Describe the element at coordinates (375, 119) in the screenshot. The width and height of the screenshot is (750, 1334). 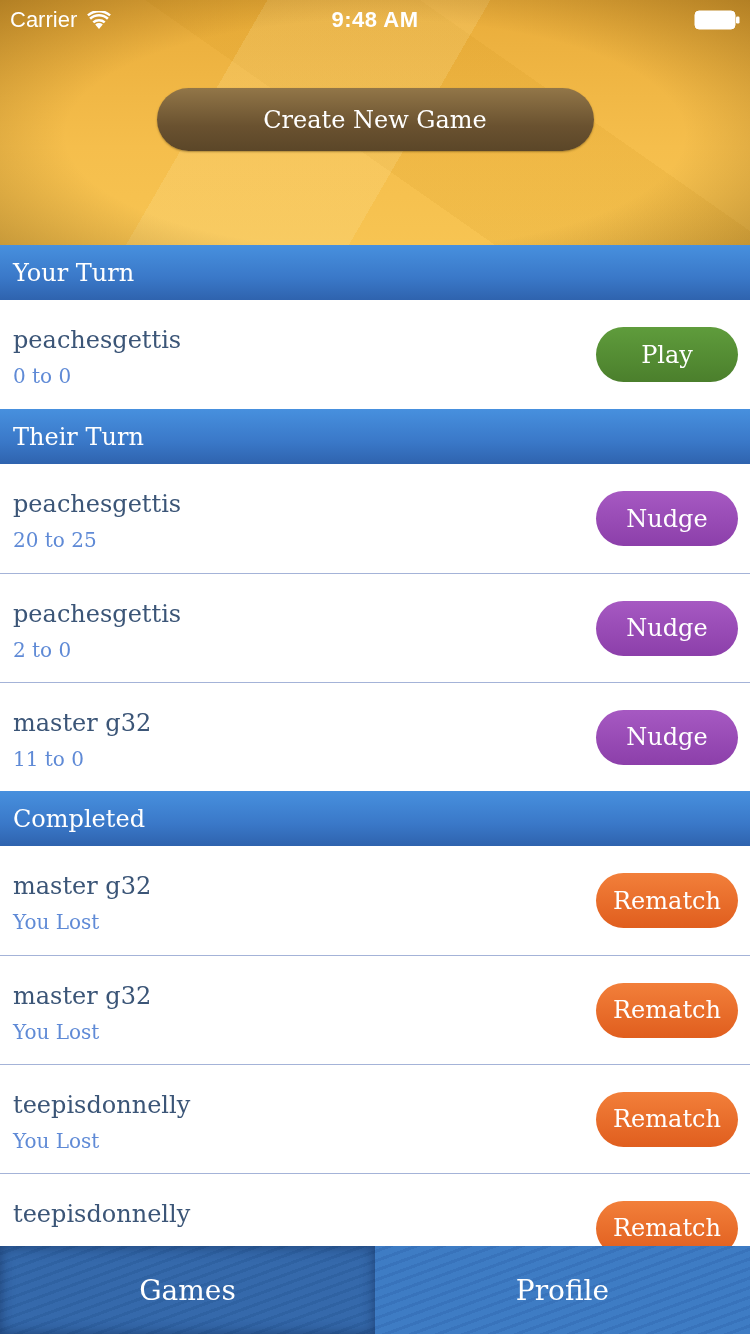
I see `create-game-button: Create New Game` at that location.